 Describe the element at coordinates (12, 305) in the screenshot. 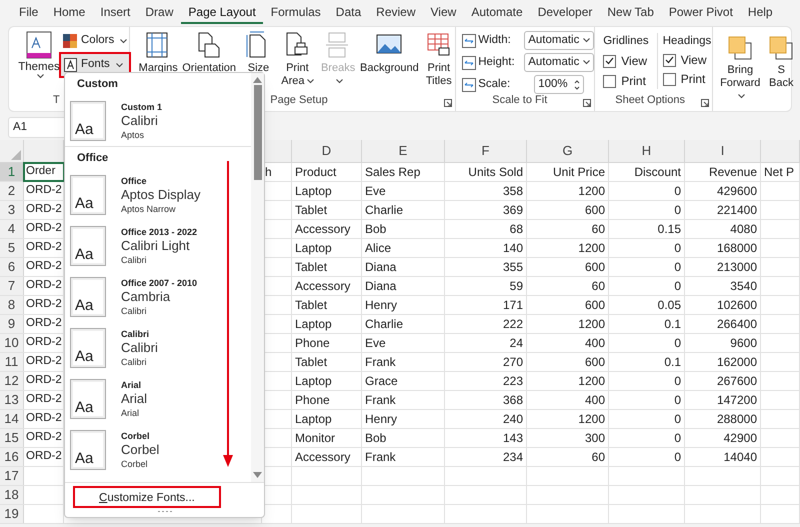

I see `row-header: 8` at that location.